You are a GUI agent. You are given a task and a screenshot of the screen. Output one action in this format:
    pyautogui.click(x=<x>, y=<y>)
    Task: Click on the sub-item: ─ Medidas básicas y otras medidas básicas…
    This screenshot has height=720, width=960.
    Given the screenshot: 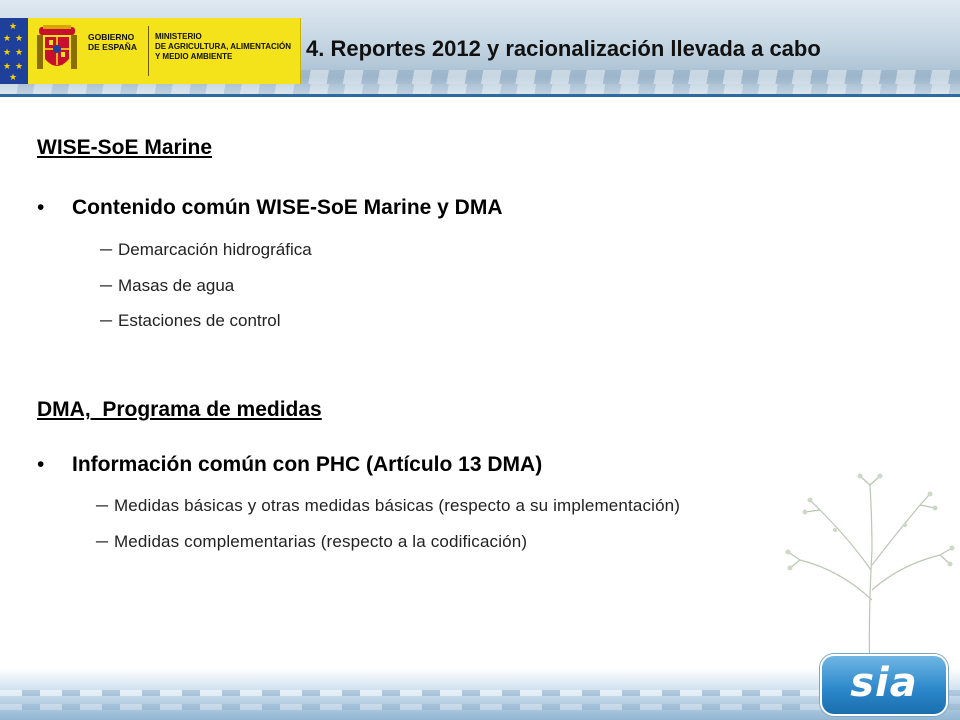 What is the action you would take?
    pyautogui.click(x=388, y=506)
    